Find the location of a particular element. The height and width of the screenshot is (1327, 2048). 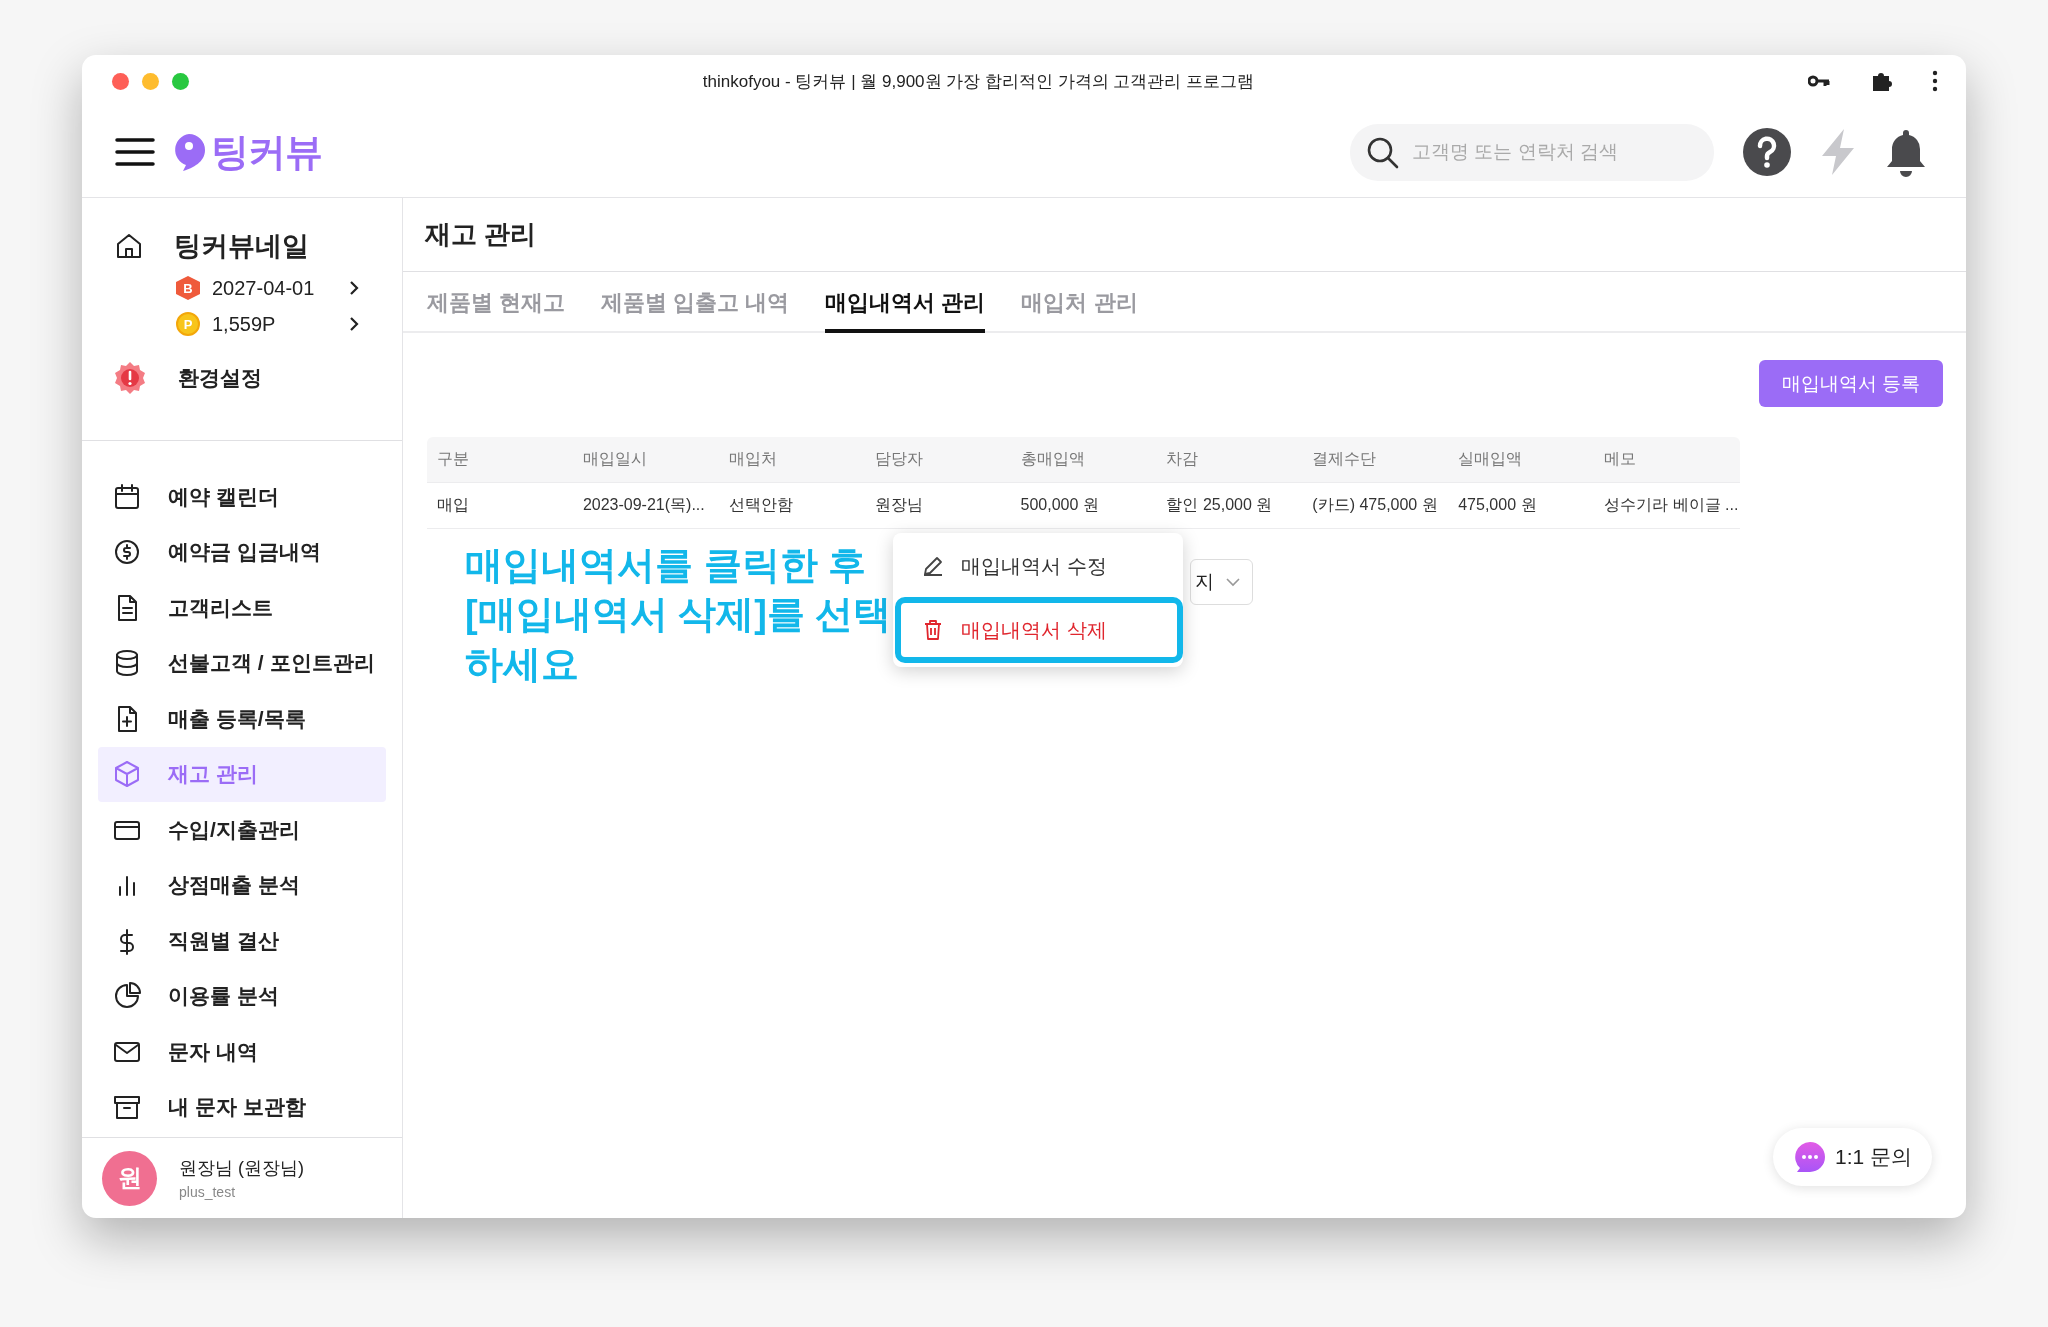

settings-link: 환경설정 is located at coordinates (247, 378).